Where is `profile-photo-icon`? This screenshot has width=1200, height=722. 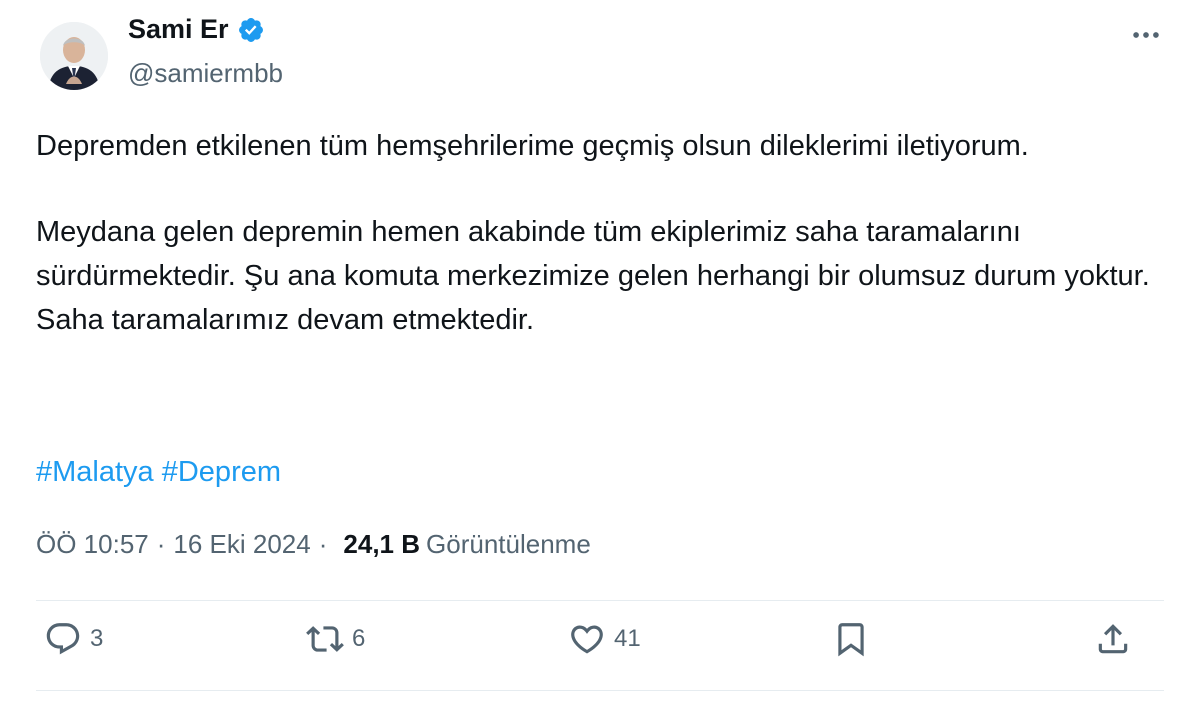
profile-photo-icon is located at coordinates (74, 56).